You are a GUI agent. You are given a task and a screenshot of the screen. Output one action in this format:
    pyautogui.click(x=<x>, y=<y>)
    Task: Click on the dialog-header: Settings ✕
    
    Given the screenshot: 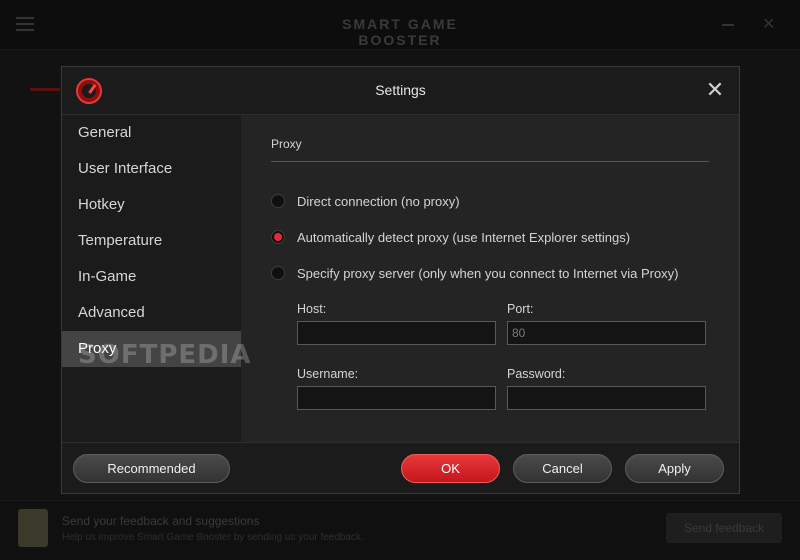 What is the action you would take?
    pyautogui.click(x=400, y=91)
    